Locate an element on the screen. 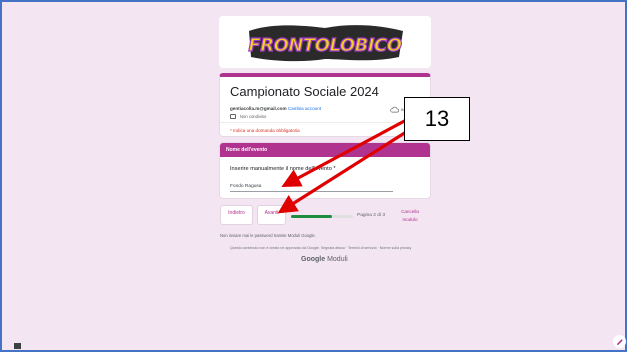  section-title: Nome dell'evento is located at coordinates (325, 150).